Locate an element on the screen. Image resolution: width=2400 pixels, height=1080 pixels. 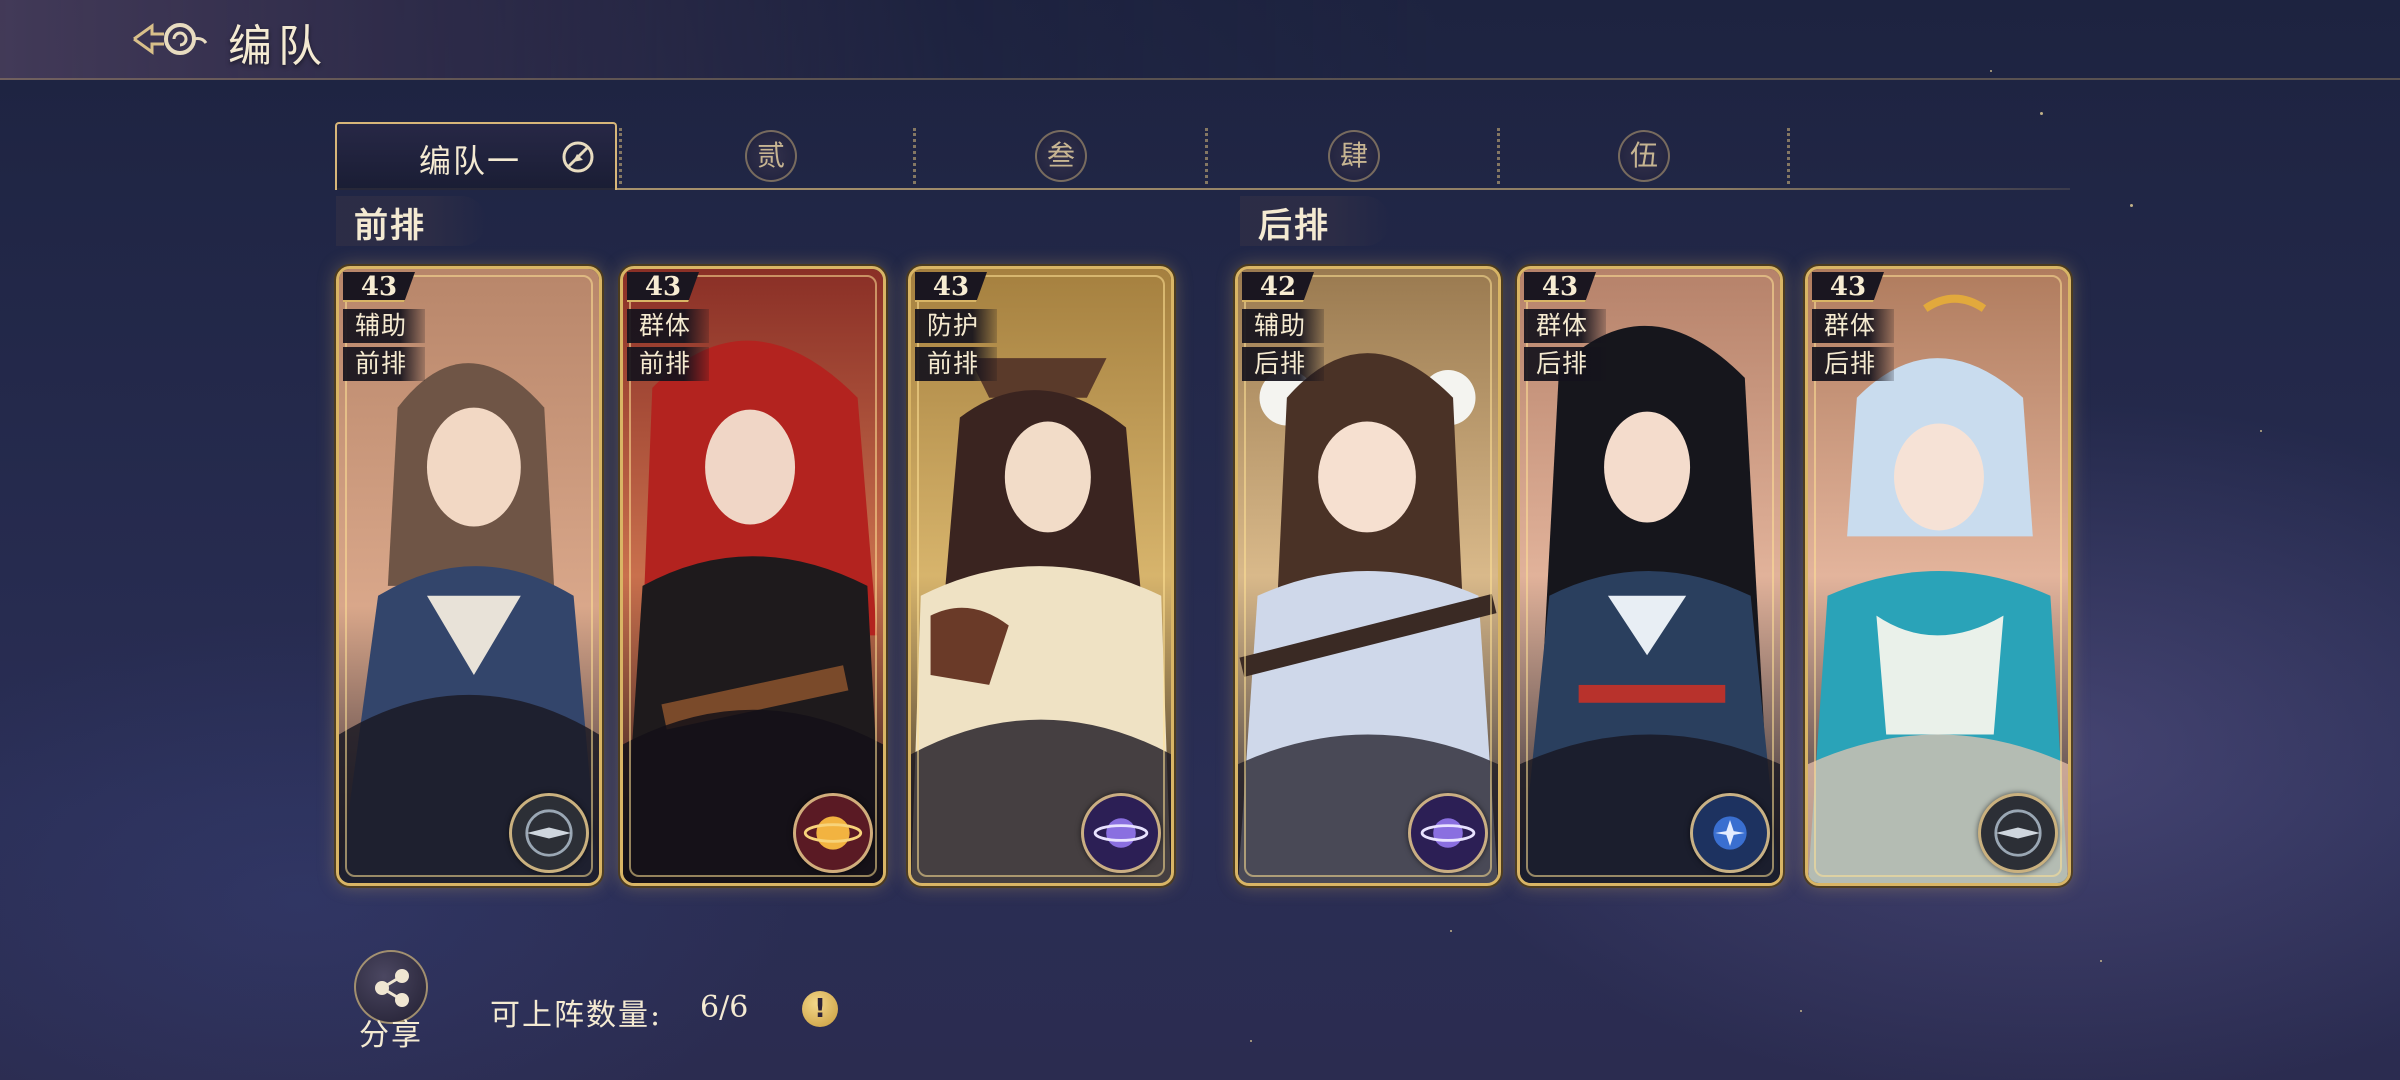
back-row-label: 后排 is located at coordinates (1315, 221).